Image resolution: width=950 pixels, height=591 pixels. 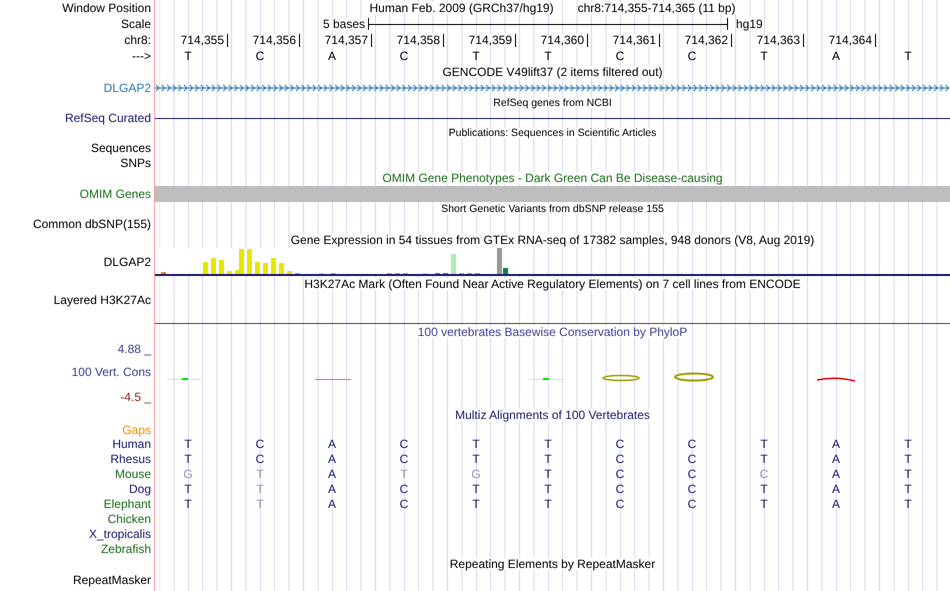 What do you see at coordinates (127, 504) in the screenshot?
I see `species-label: Elephant` at bounding box center [127, 504].